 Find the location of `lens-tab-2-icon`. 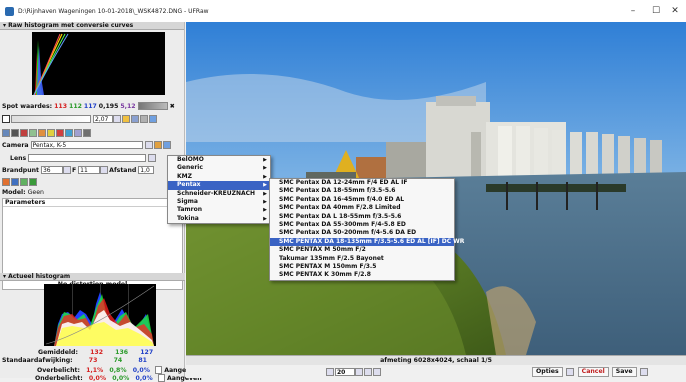

lens-tab-2-icon is located at coordinates (15, 182).